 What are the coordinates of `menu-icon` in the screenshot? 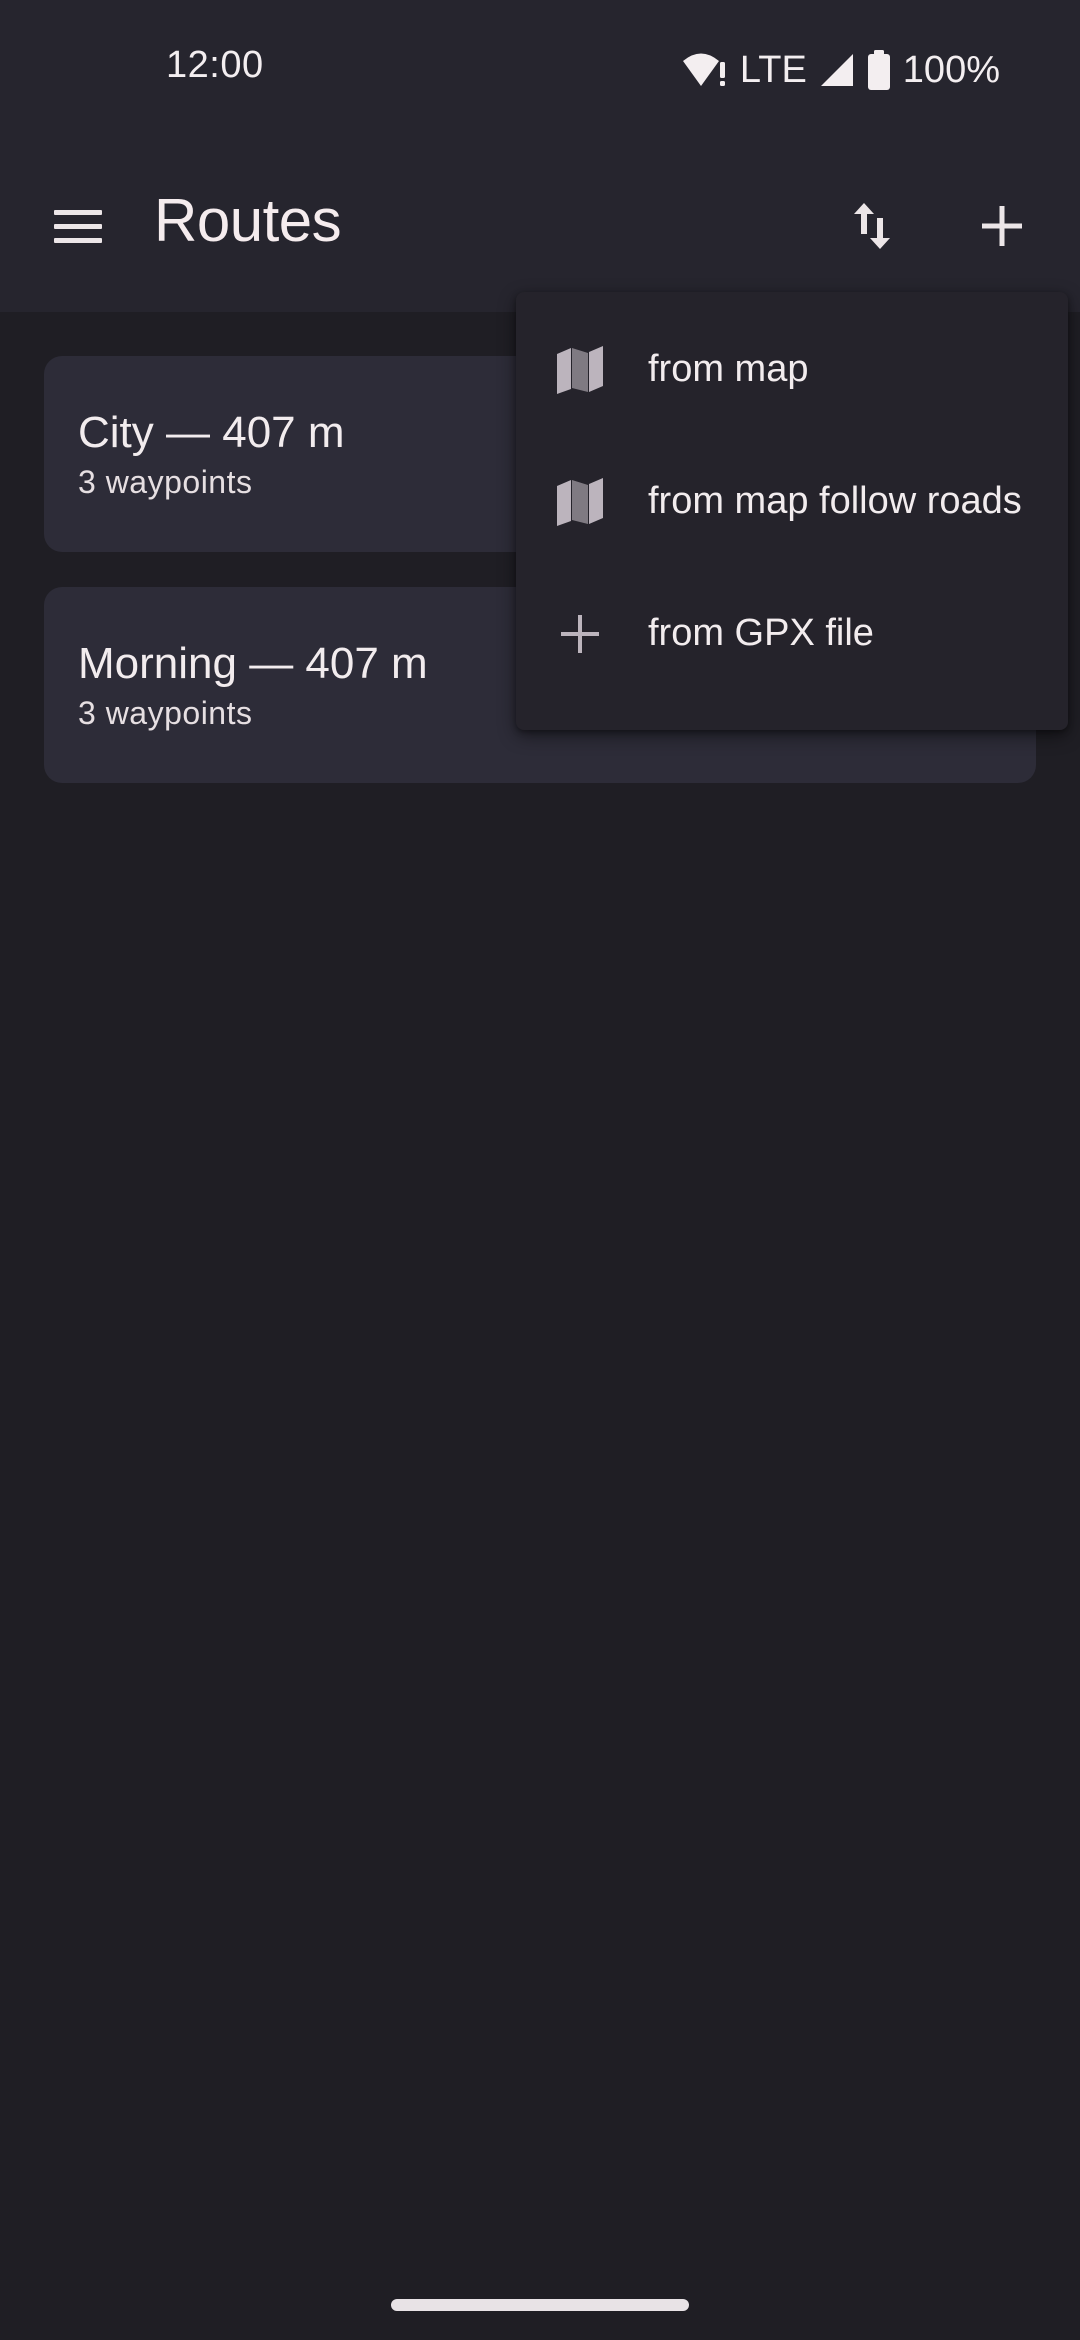 It's located at (78, 228).